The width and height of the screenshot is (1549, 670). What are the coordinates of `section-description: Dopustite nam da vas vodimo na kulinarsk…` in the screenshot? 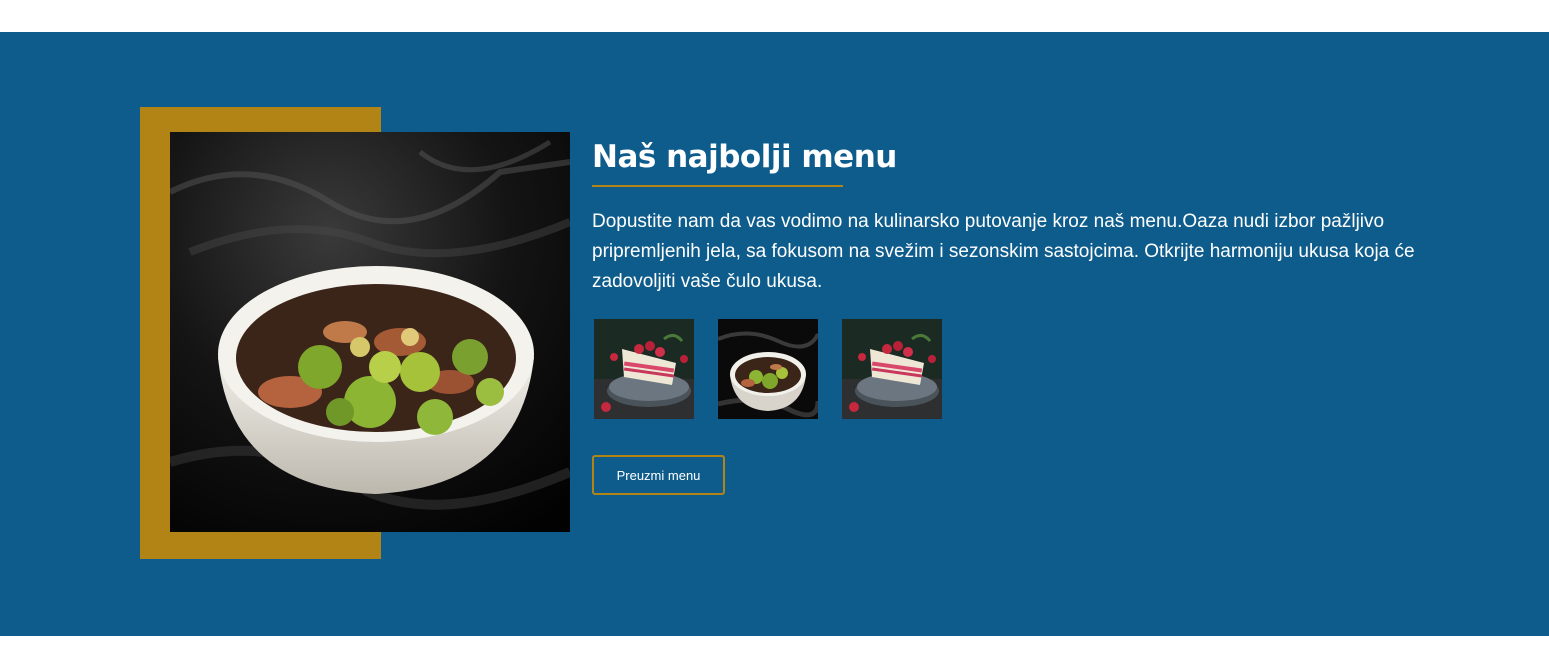 It's located at (1003, 251).